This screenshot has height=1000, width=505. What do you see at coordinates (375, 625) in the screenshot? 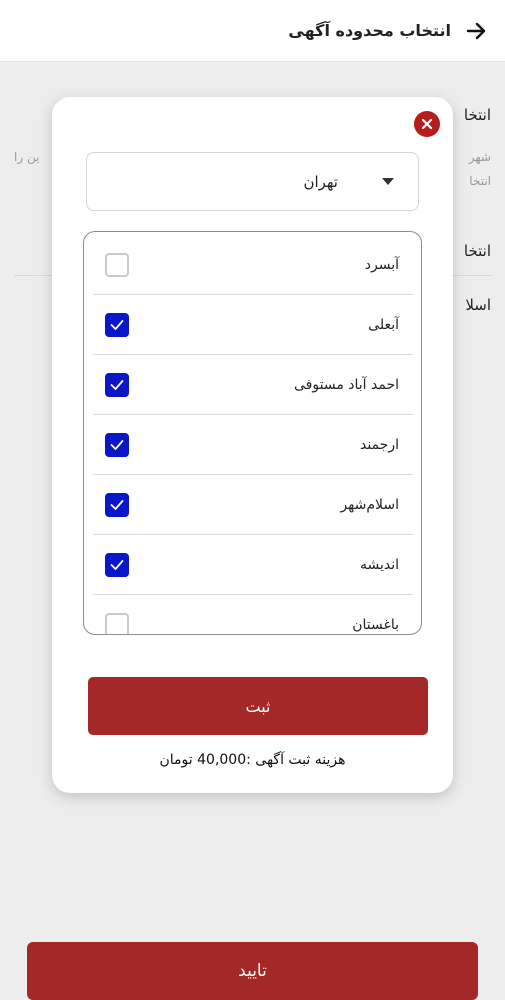
I see `district-label: باغستان` at bounding box center [375, 625].